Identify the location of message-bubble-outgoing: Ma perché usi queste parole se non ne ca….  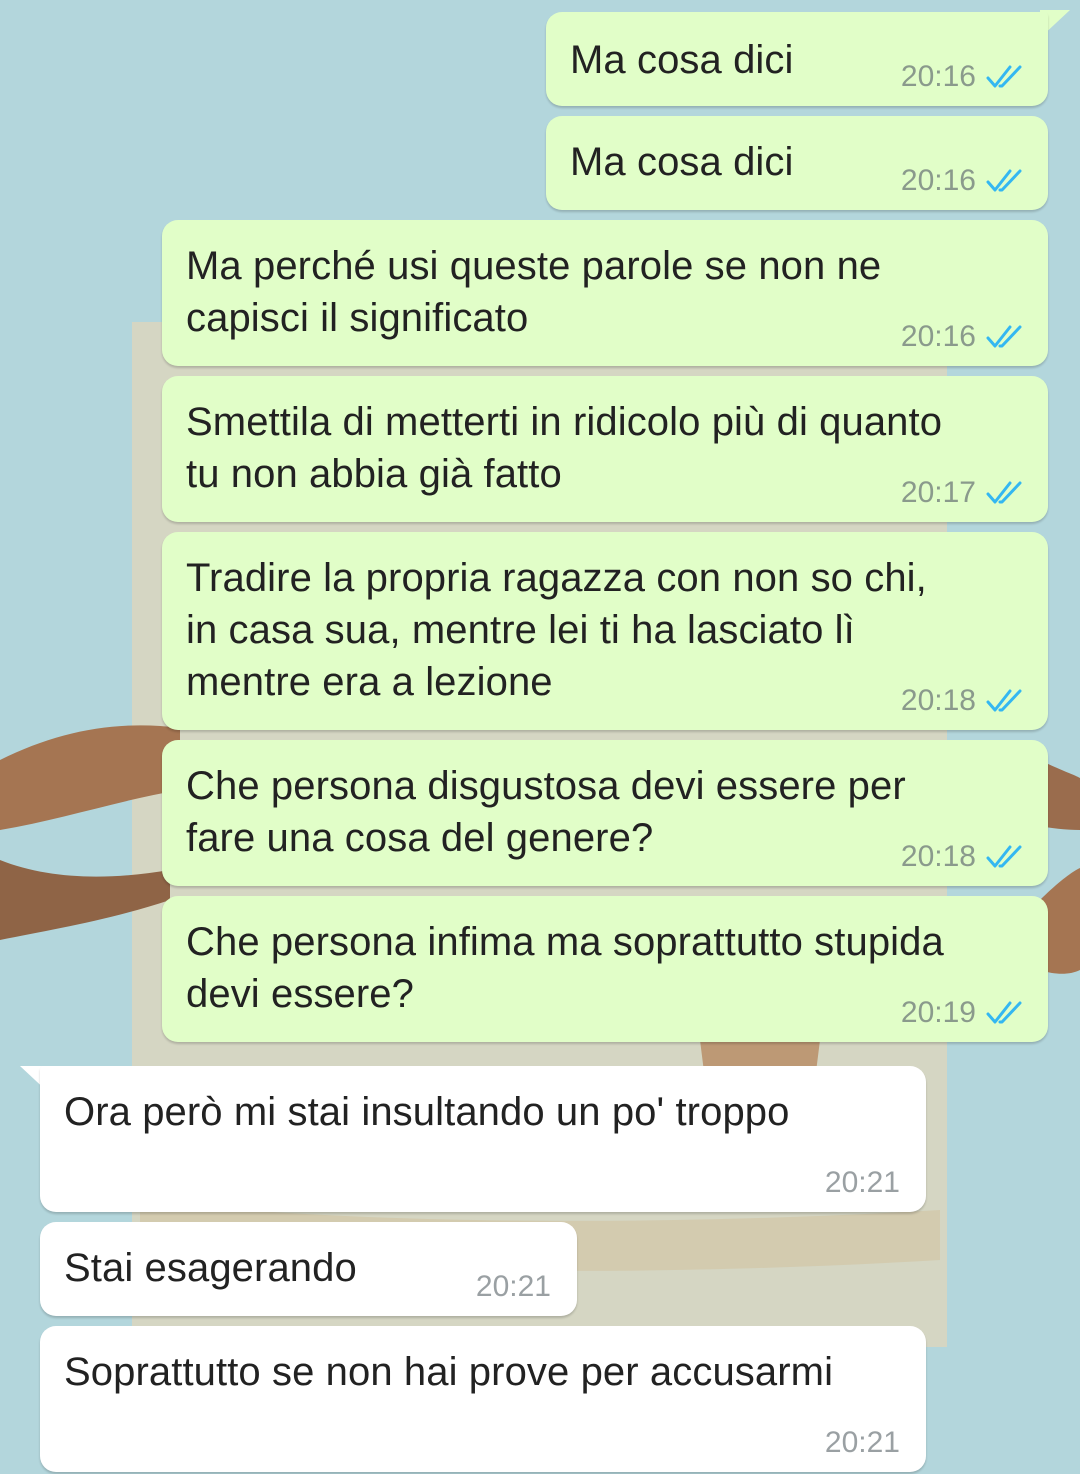
(605, 293).